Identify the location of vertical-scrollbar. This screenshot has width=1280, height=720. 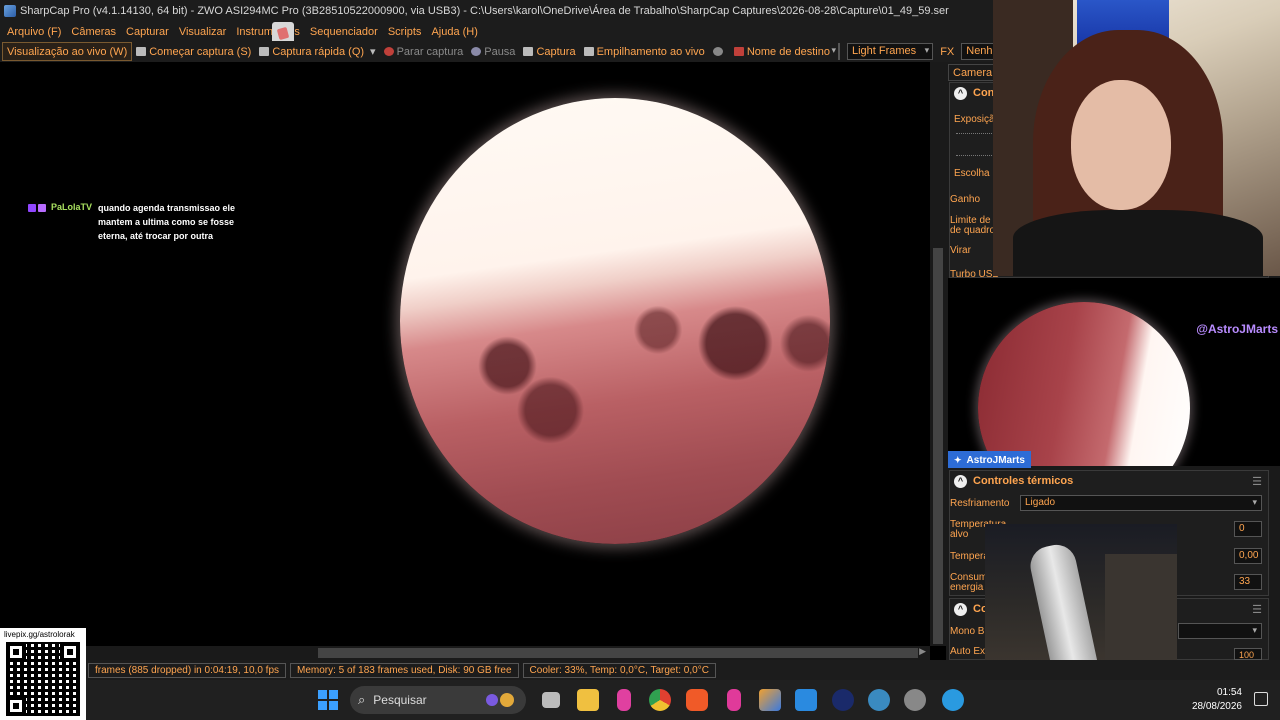
(938, 354).